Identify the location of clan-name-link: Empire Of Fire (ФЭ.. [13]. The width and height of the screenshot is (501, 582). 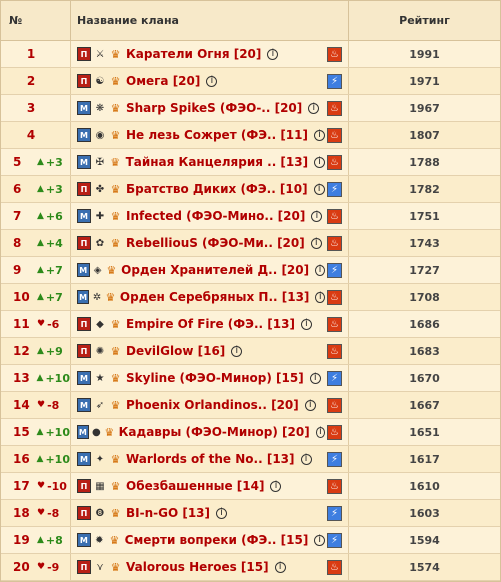
(210, 324).